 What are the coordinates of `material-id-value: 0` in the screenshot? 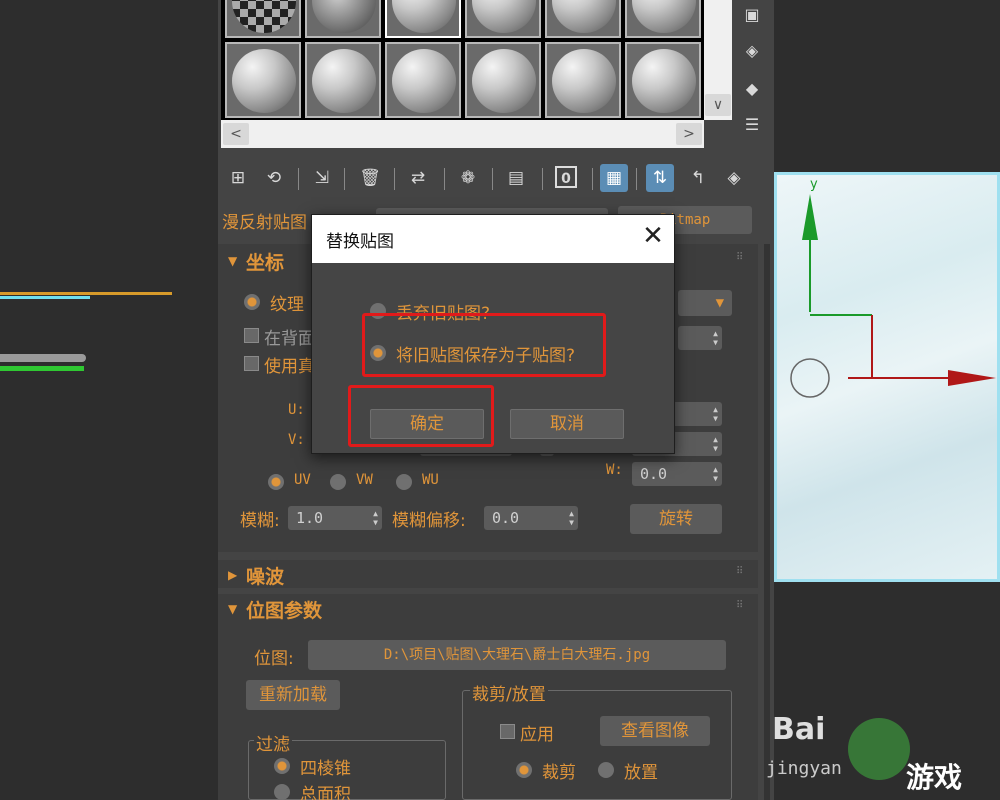 It's located at (566, 177).